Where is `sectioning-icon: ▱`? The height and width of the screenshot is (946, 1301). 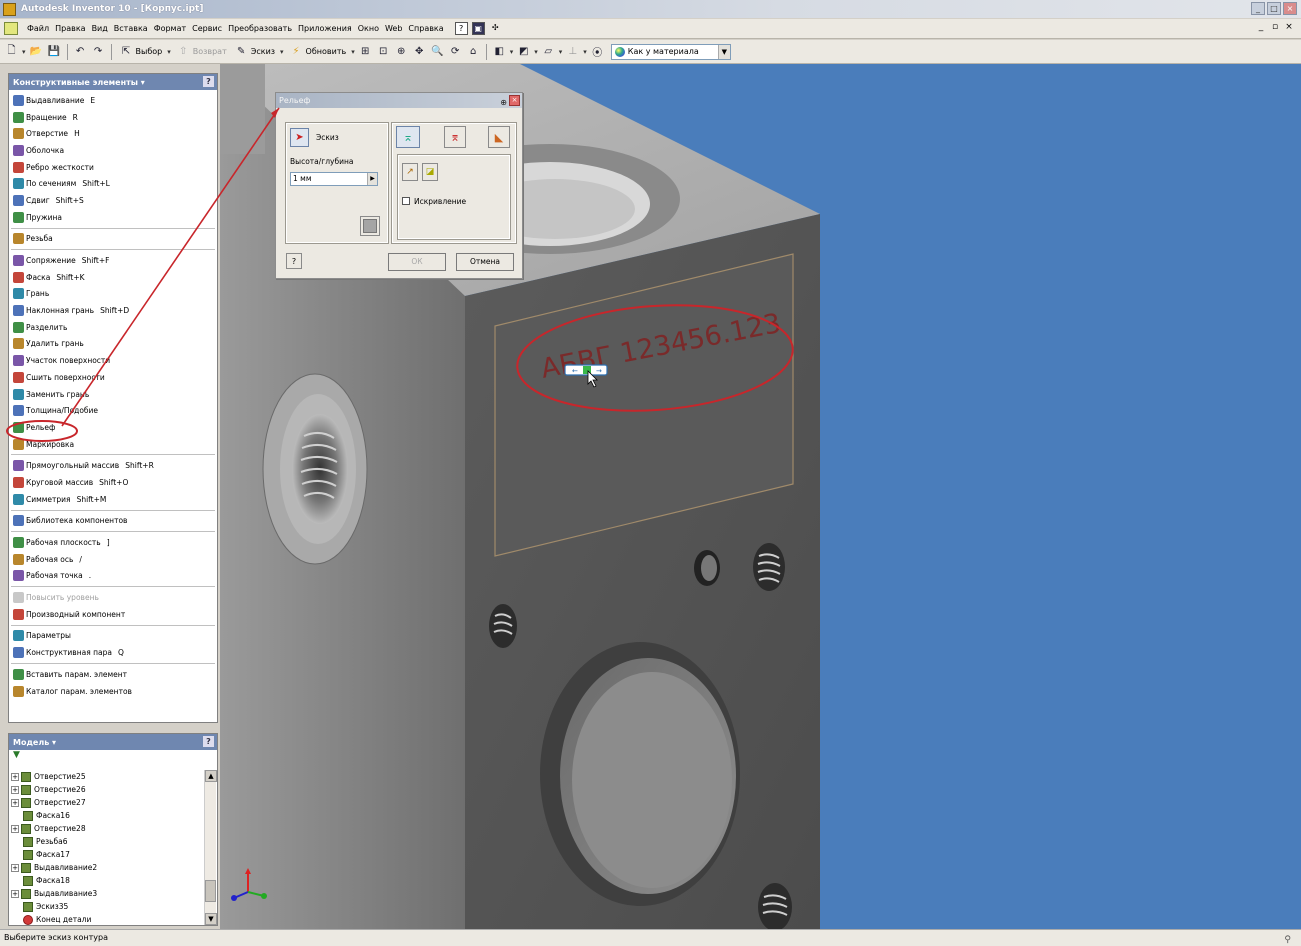 sectioning-icon: ▱ is located at coordinates (548, 51).